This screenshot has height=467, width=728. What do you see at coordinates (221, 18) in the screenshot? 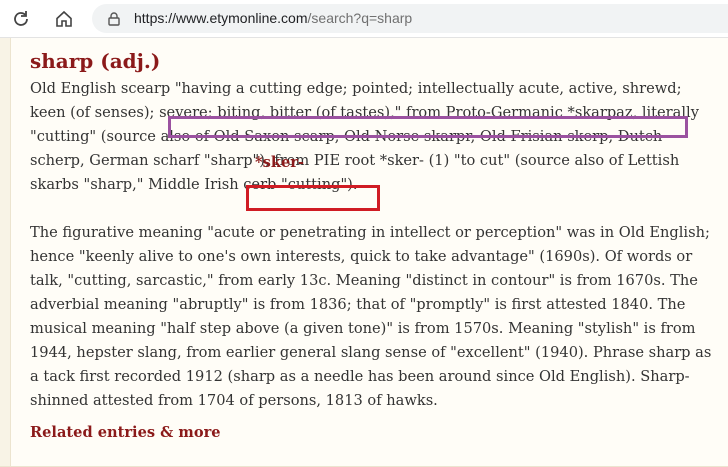
I see `url-host: https://www.etymonline.com` at bounding box center [221, 18].